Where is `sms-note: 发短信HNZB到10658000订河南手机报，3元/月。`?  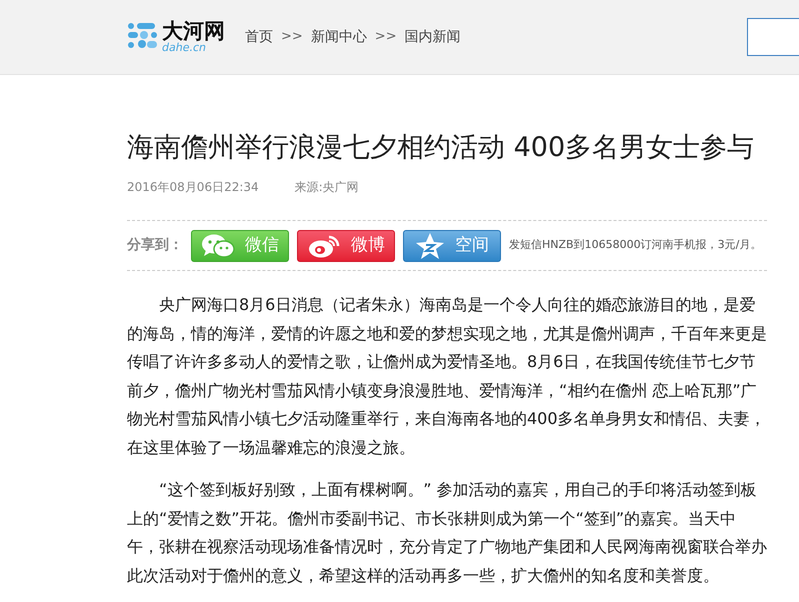 sms-note: 发短信HNZB到10658000订河南手机报，3元/月。 is located at coordinates (635, 245).